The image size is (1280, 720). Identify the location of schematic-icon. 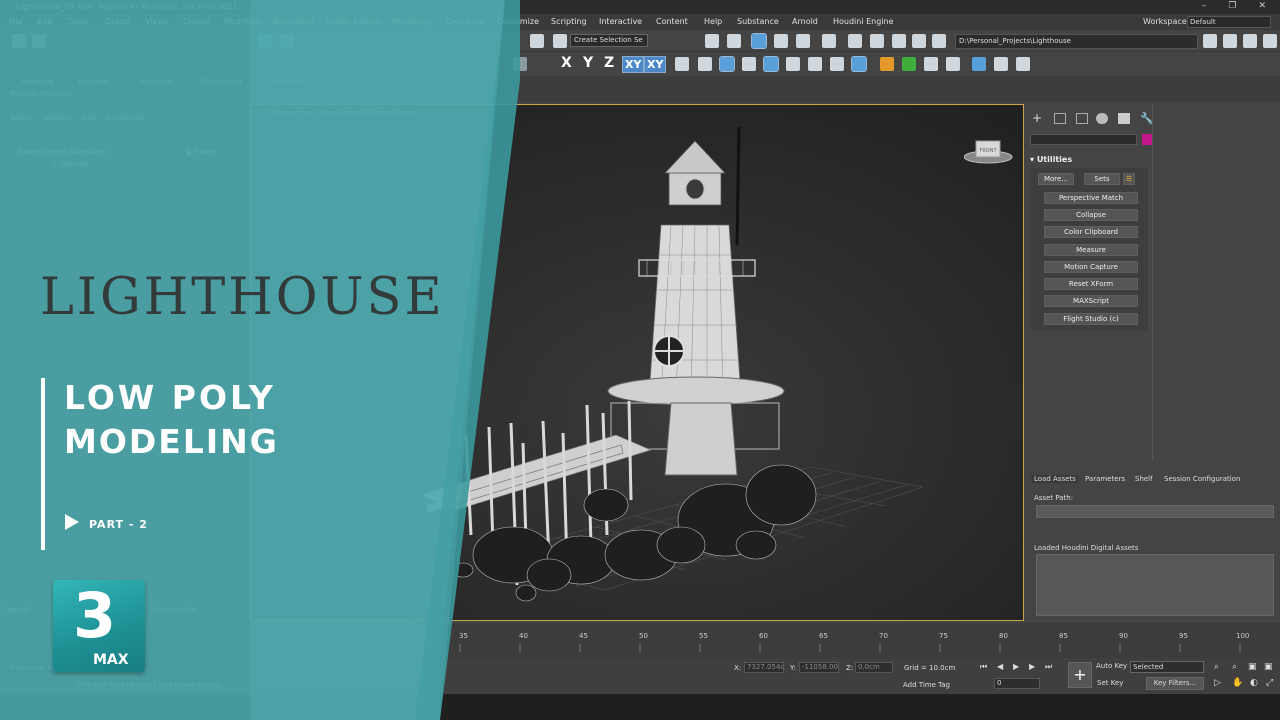
(803, 41).